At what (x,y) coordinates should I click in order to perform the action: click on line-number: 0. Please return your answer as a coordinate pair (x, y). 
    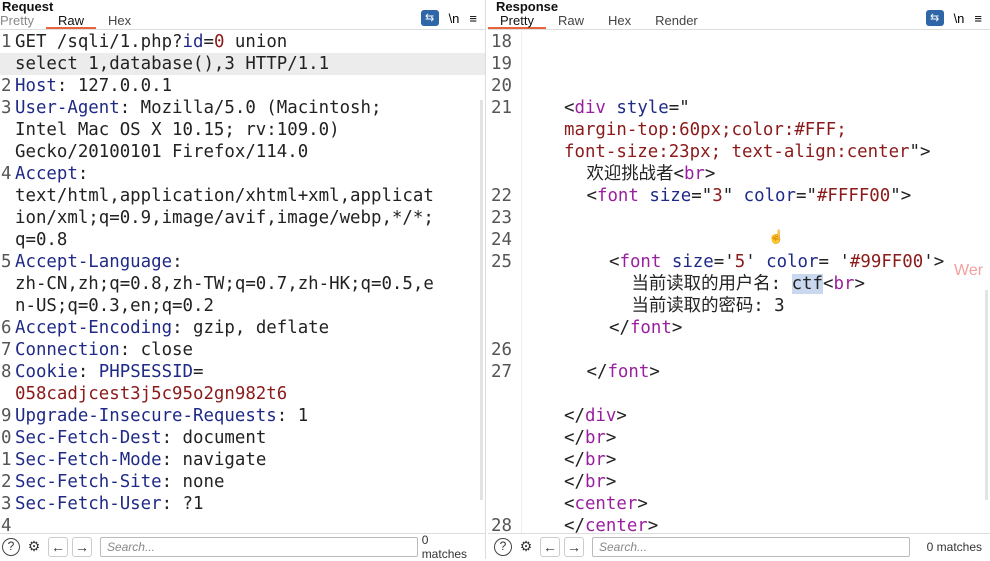
    Looking at the image, I should click on (6, 438).